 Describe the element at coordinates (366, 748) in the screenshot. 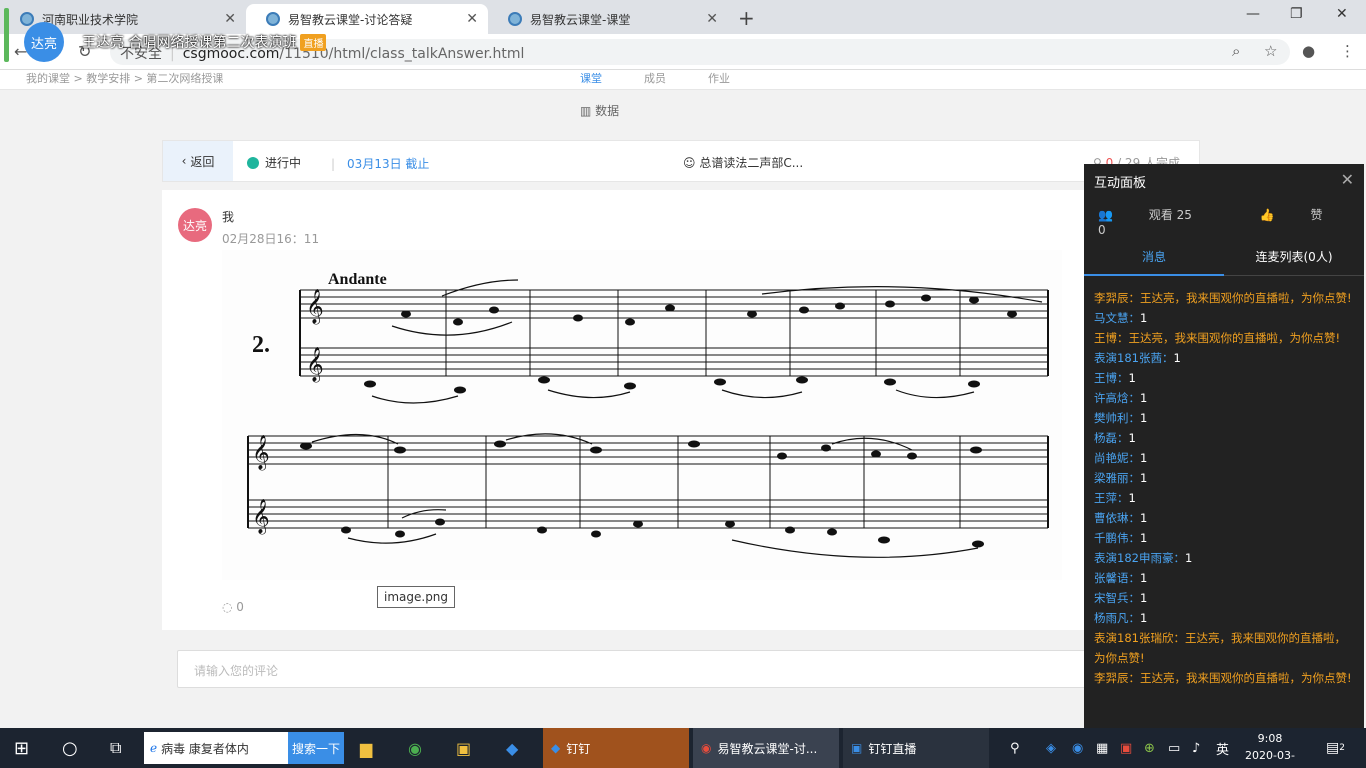

I see `folder-icon: ▆` at that location.